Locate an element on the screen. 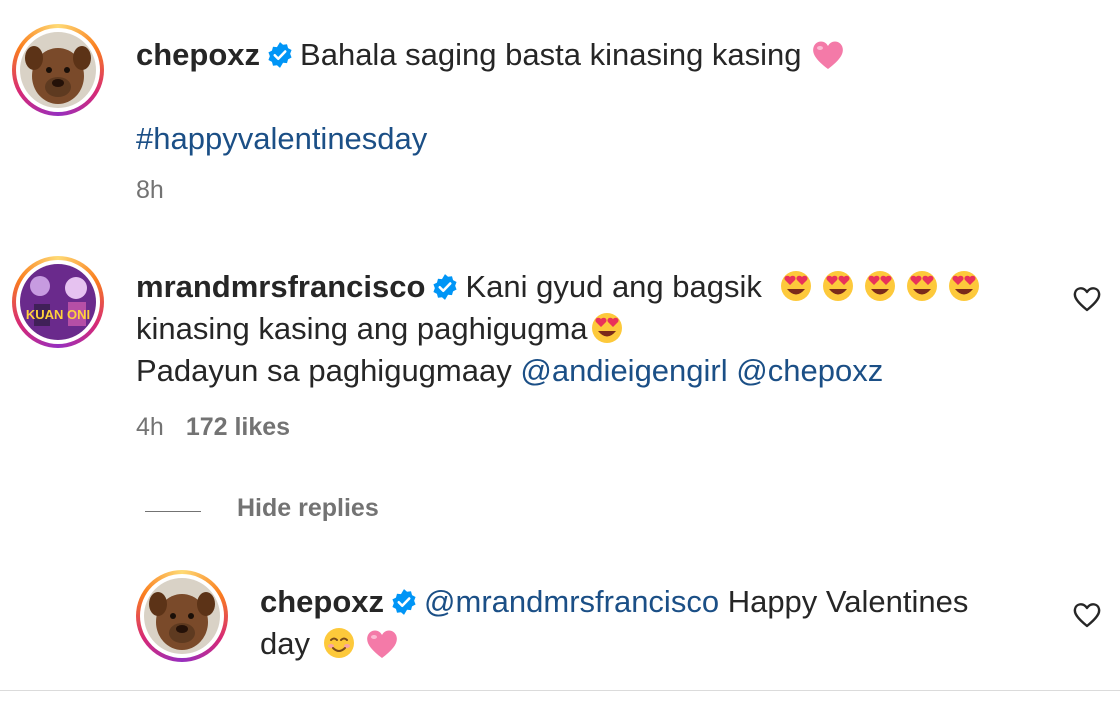 The height and width of the screenshot is (715, 1120). smiling-face-emoji-icon is located at coordinates (338, 643).